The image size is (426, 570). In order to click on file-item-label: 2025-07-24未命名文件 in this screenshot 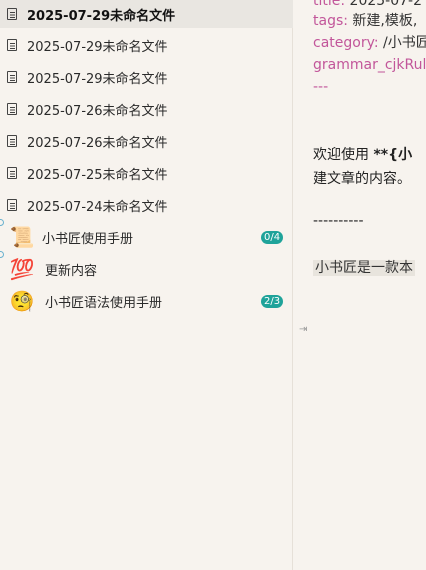, I will do `click(97, 207)`.